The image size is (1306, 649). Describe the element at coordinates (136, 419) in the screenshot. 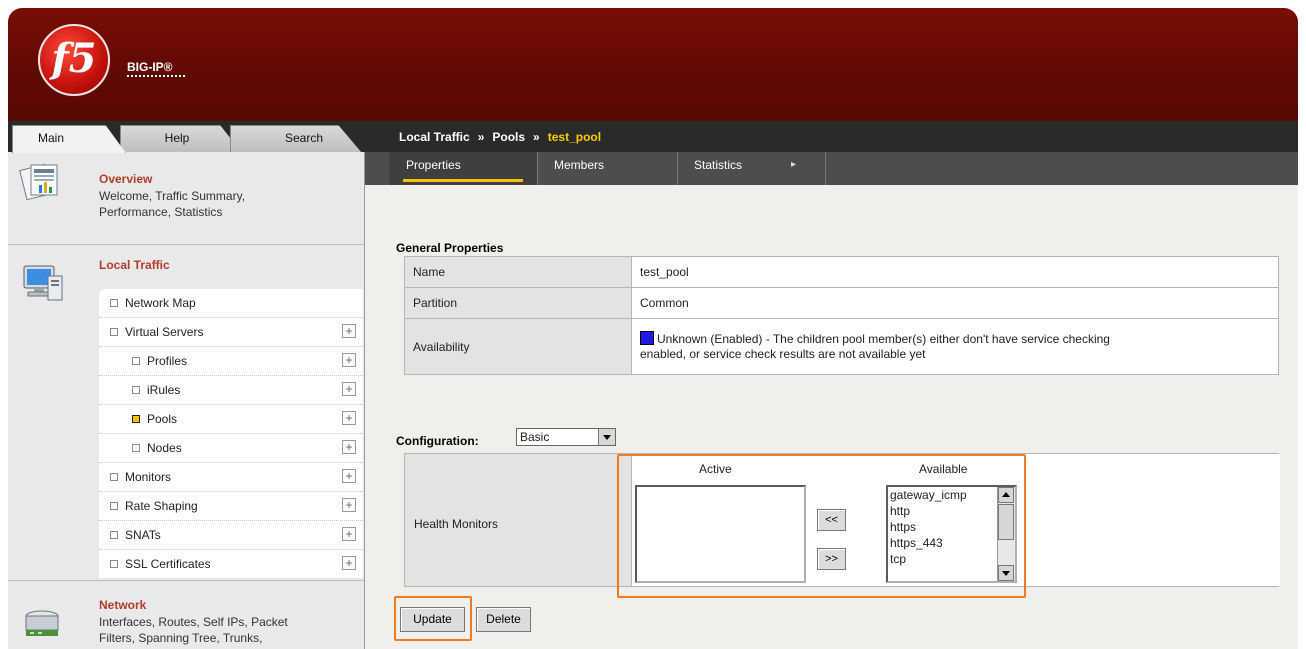

I see `bullet-selected-icon` at that location.